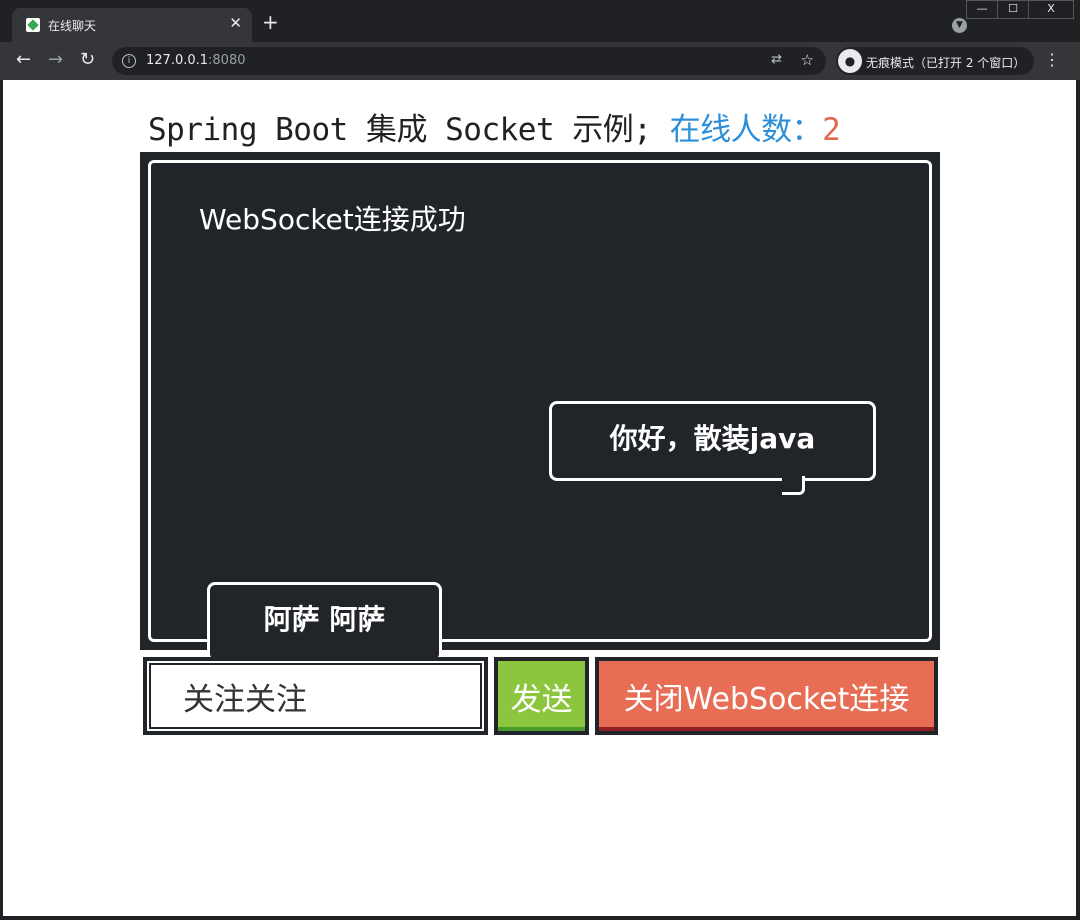 The width and height of the screenshot is (1080, 920). Describe the element at coordinates (776, 59) in the screenshot. I see `translate-icon: ⇄` at that location.